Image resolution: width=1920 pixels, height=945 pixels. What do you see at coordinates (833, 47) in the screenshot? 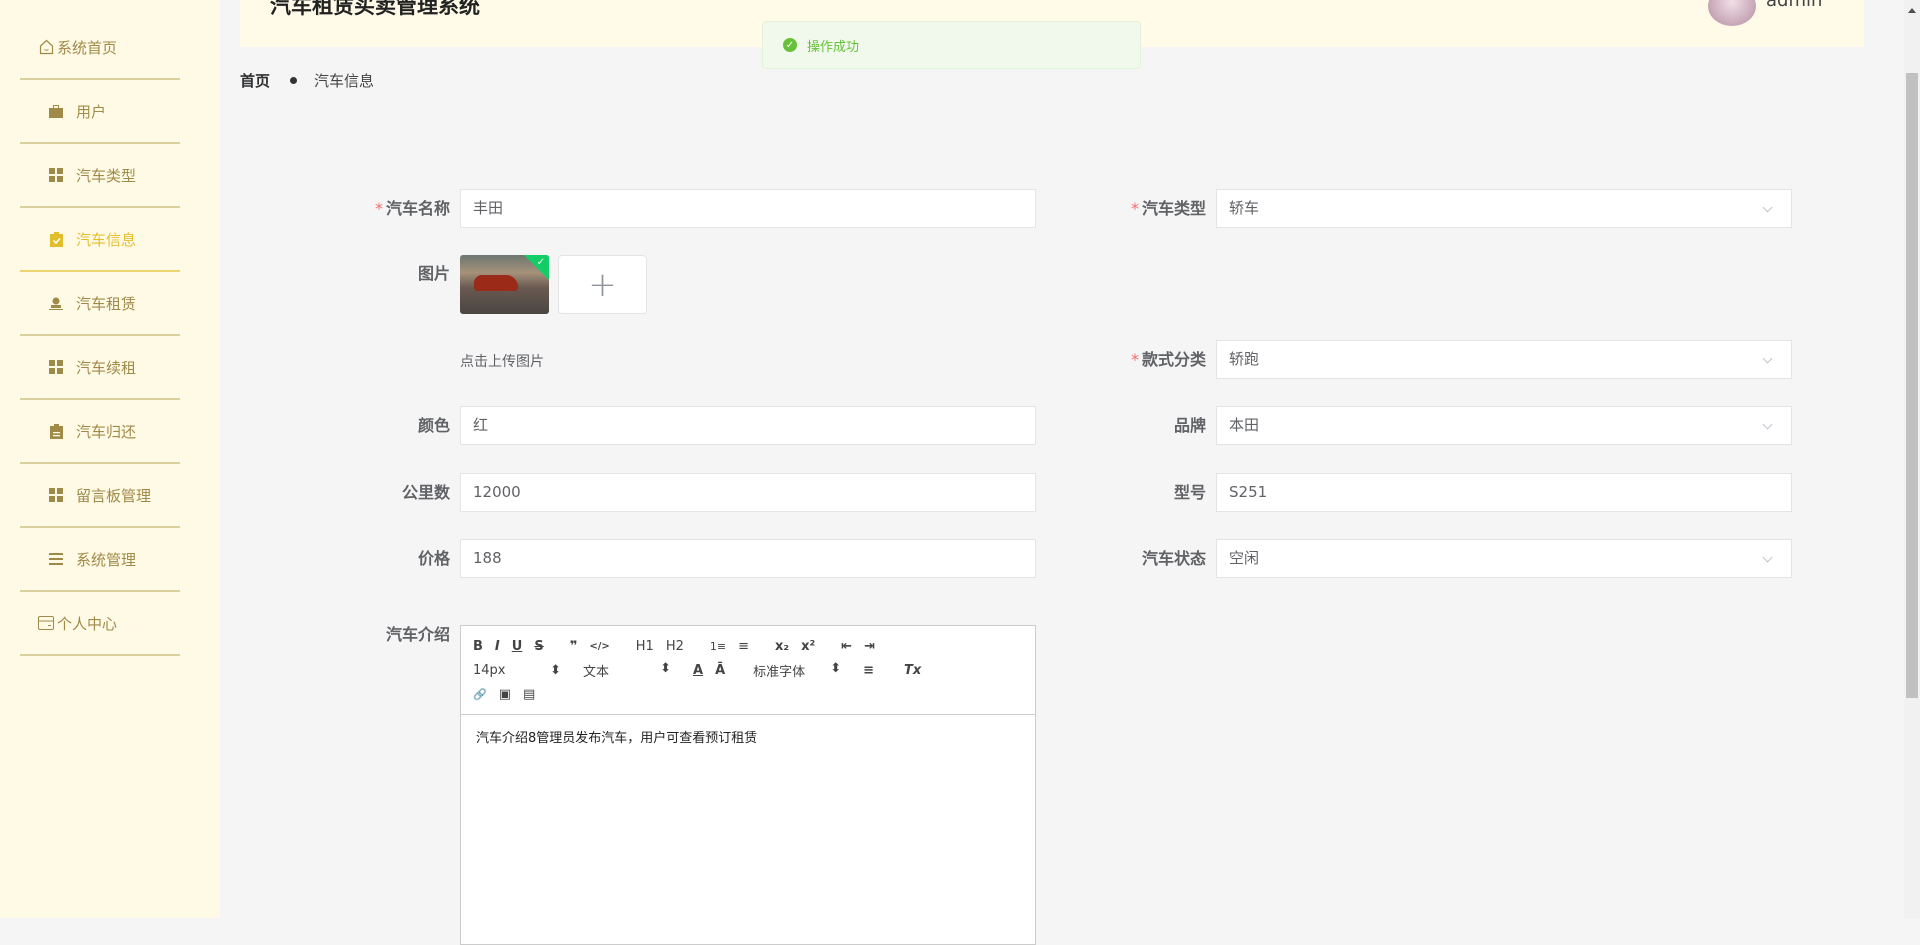
I see `toast-message: 操作成功` at bounding box center [833, 47].